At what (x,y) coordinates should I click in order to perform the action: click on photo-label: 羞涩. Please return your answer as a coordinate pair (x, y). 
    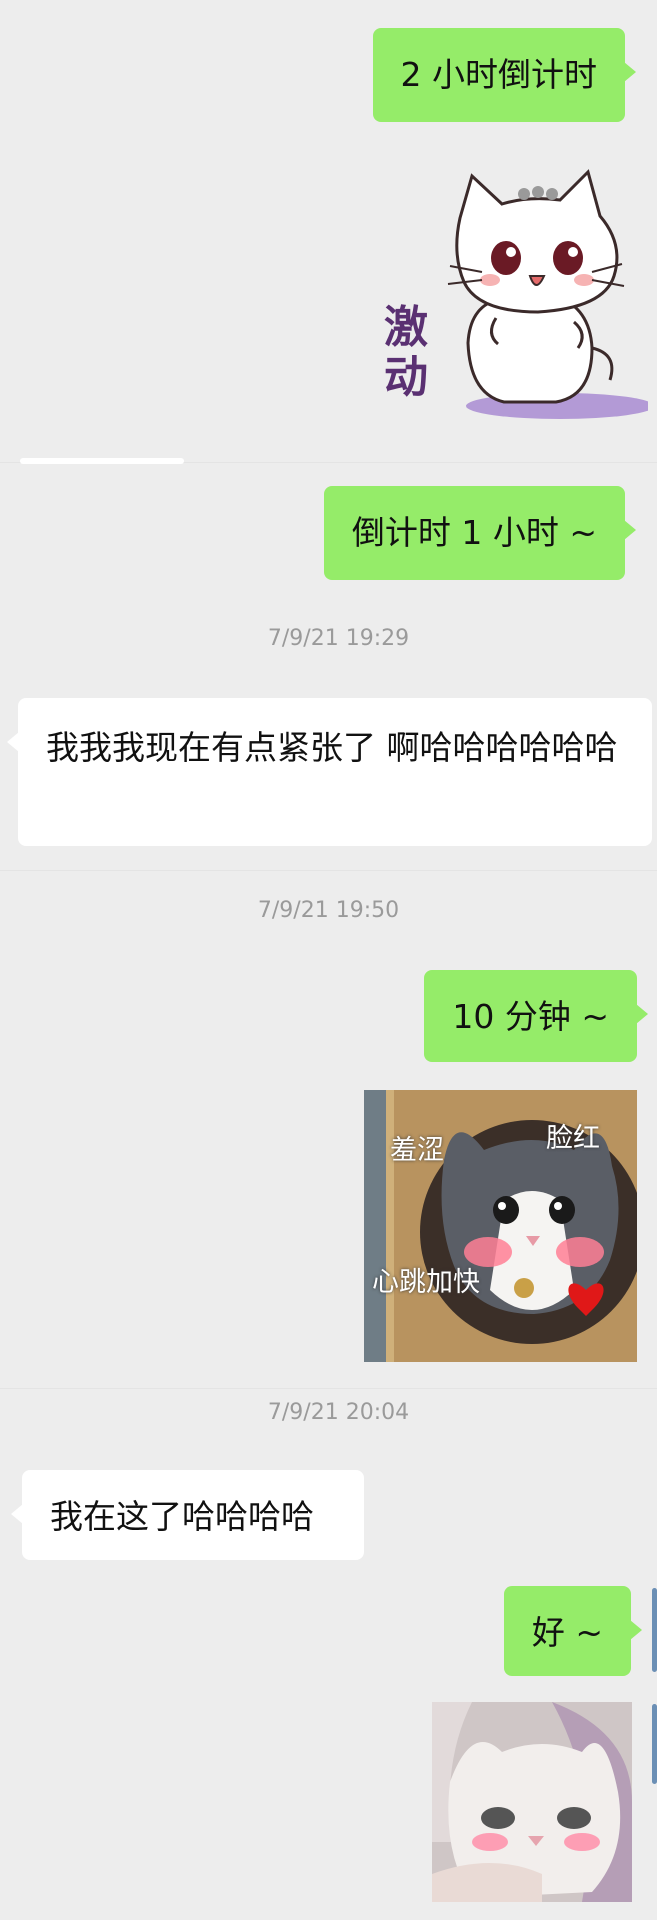
    Looking at the image, I should click on (417, 1150).